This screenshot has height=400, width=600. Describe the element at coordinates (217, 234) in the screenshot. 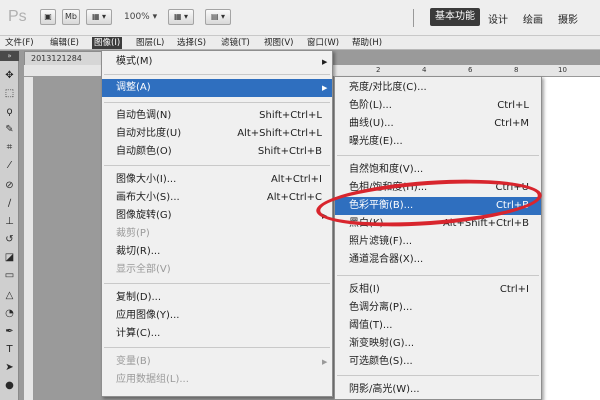

I see `menu-item-crop: 裁剪(P)` at that location.